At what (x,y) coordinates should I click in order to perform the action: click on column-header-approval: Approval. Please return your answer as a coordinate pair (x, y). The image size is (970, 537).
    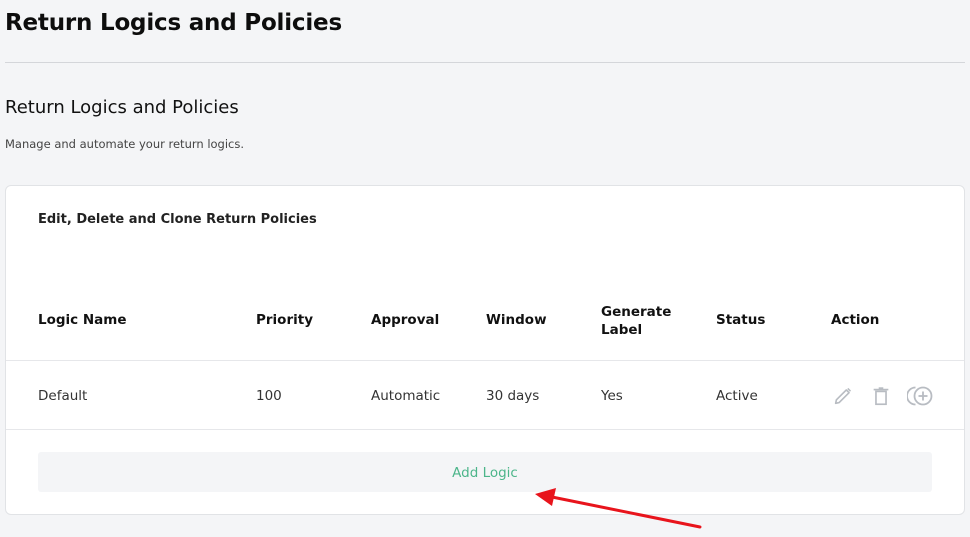
    Looking at the image, I should click on (405, 320).